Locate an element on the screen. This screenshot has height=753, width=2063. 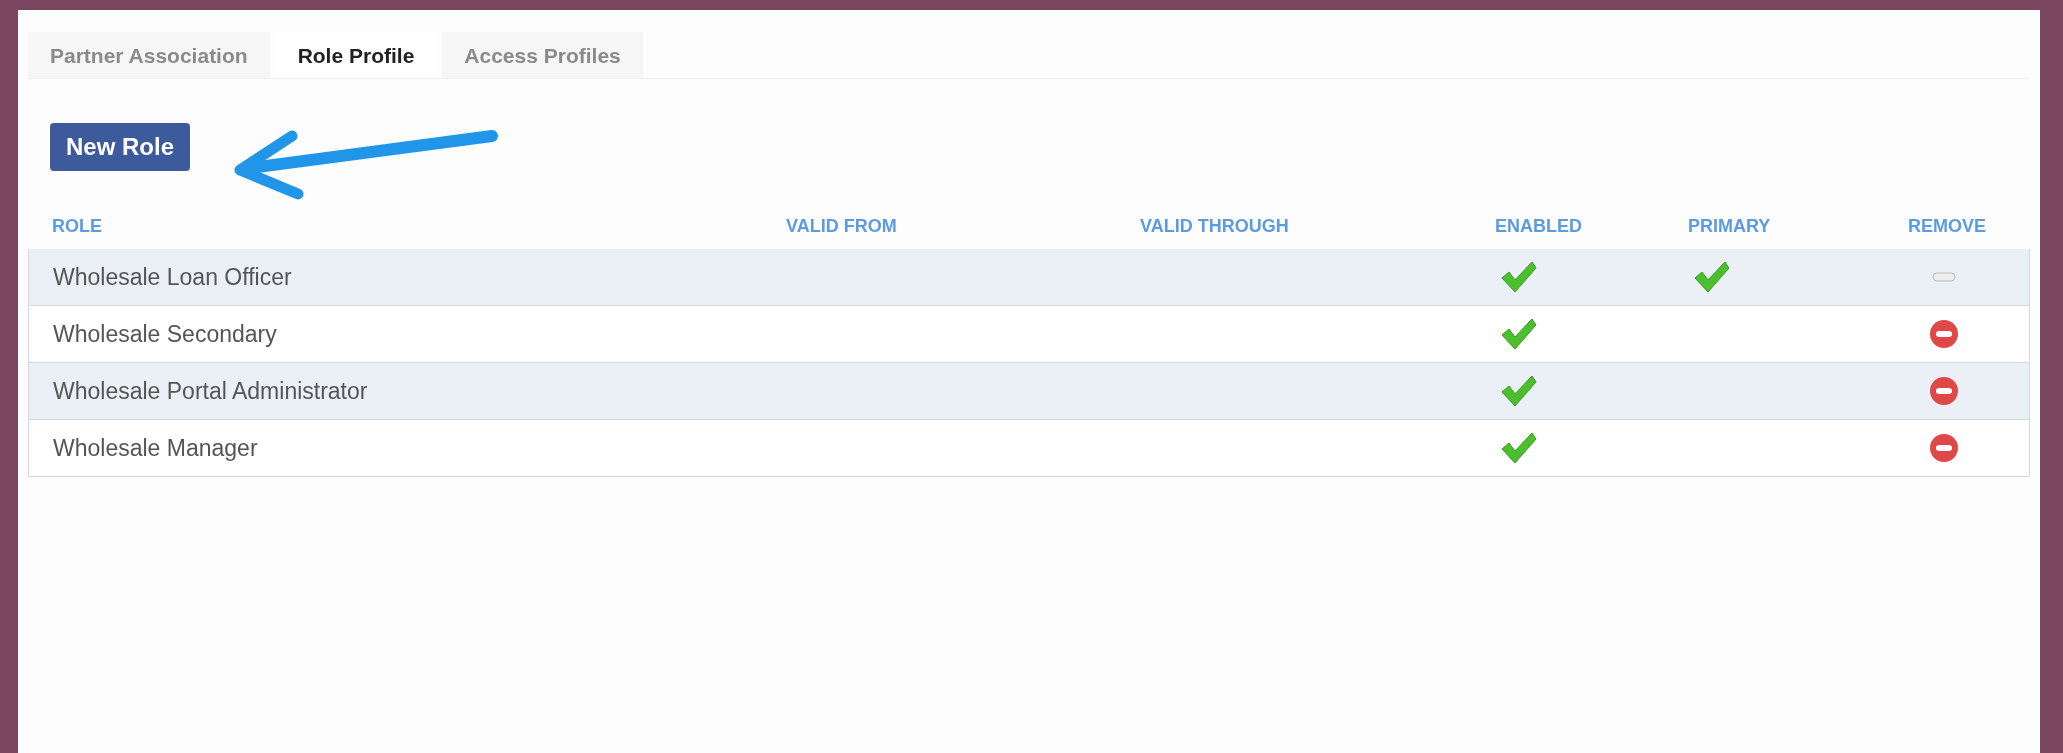
column-header: ROLE is located at coordinates (77, 226).